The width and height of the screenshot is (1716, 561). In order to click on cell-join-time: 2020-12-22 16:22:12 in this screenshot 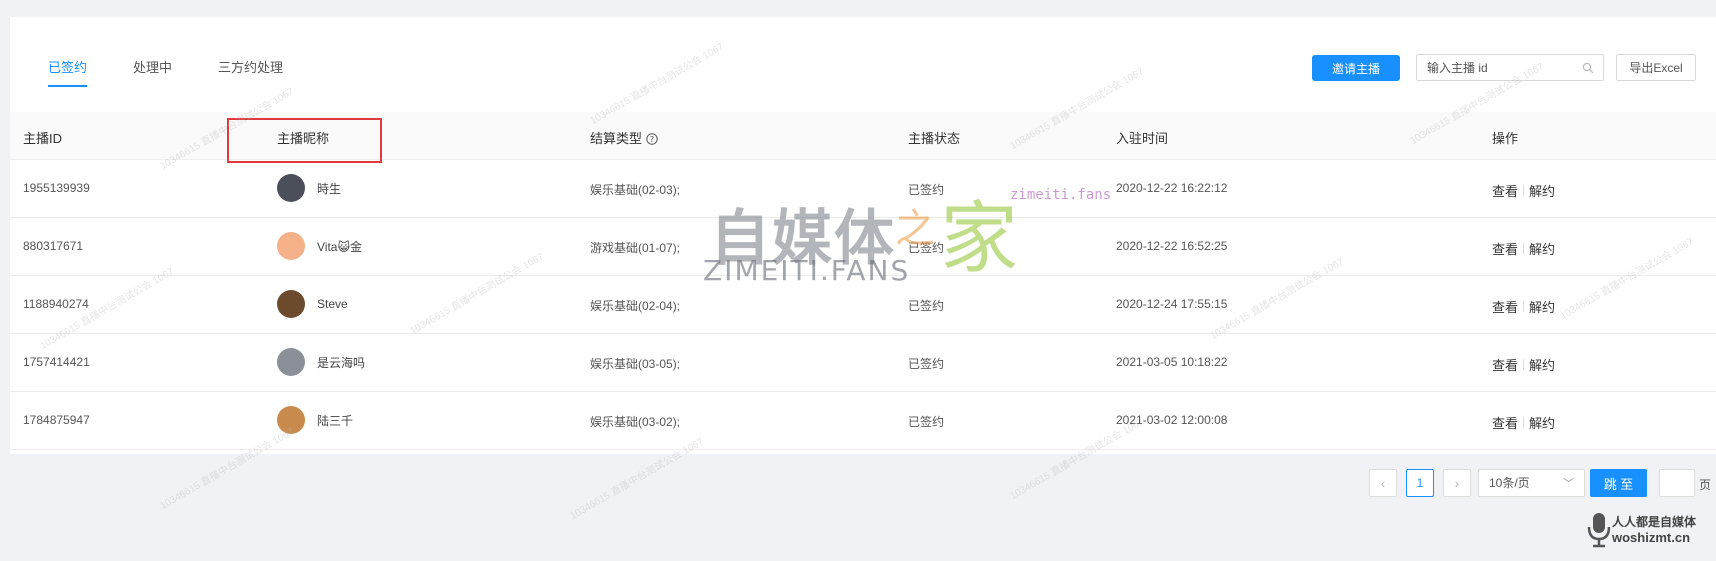, I will do `click(1172, 188)`.